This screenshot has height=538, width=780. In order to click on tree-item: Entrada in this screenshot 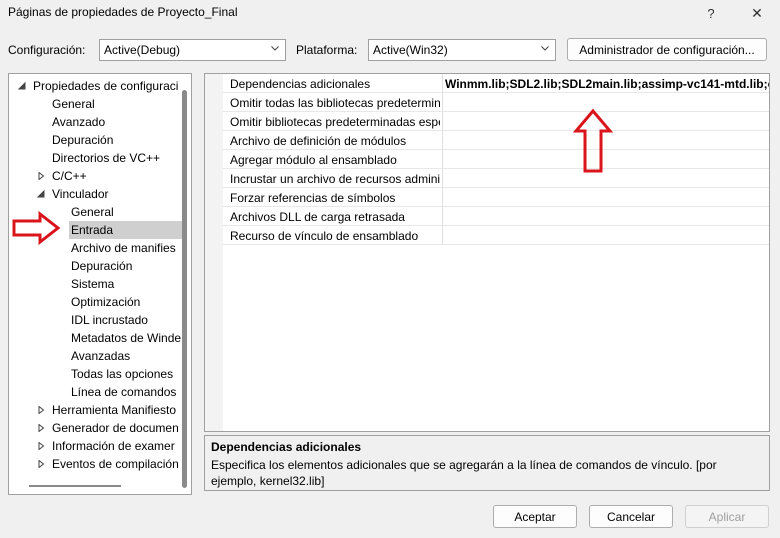, I will do `click(125, 230)`.